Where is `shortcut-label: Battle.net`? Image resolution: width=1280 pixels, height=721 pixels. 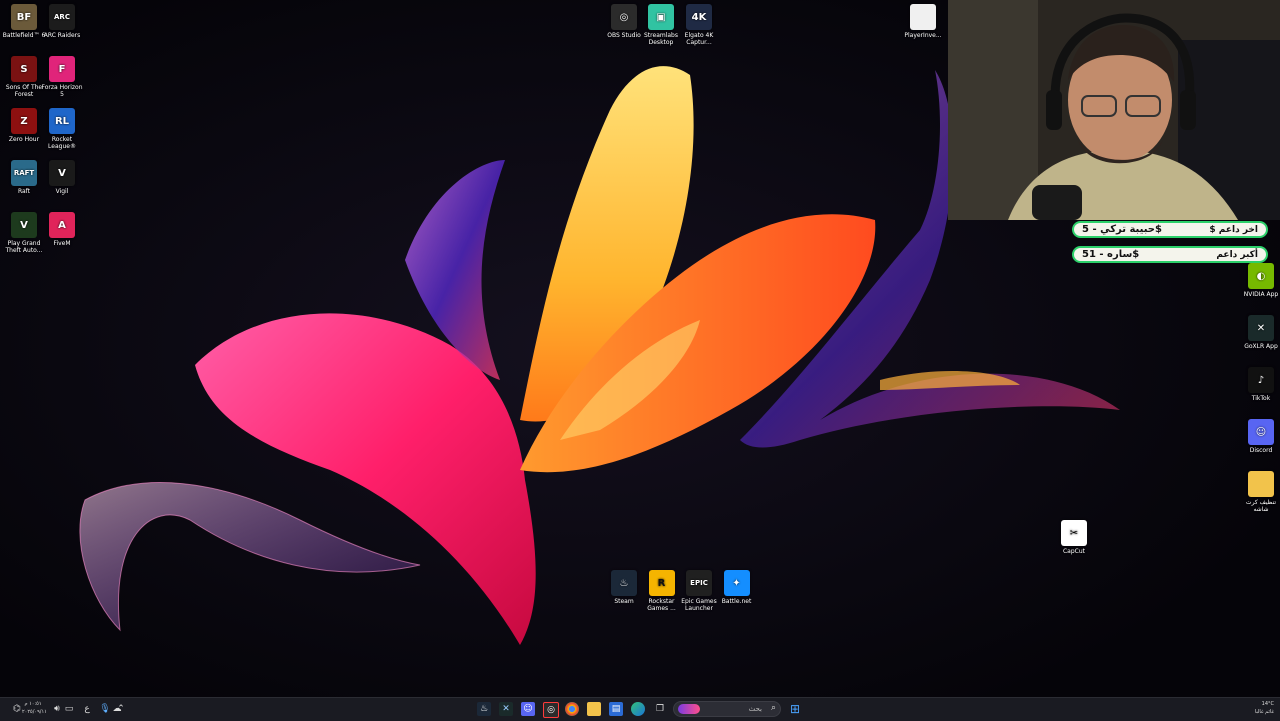
shortcut-label: Battle.net is located at coordinates (736, 601).